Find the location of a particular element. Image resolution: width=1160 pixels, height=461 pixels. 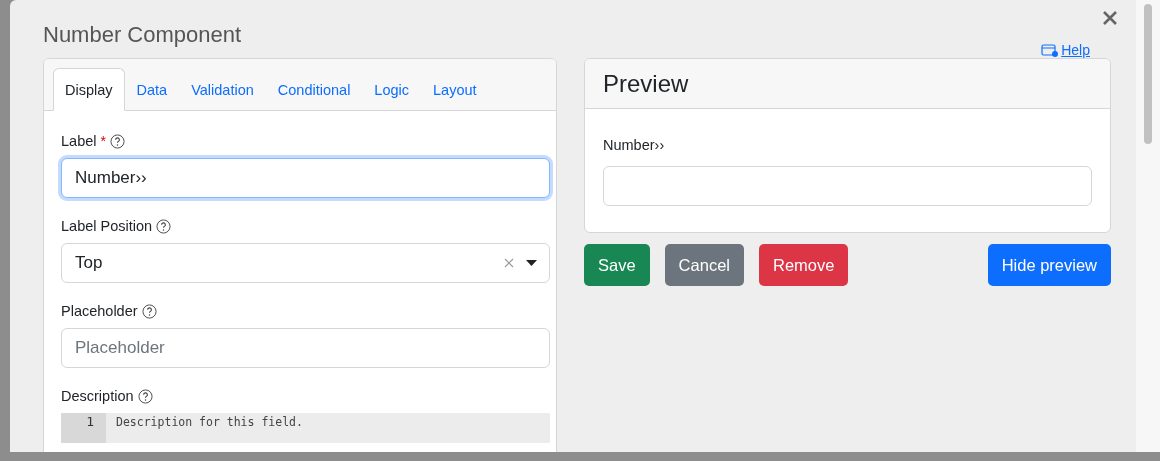

field-label: Label Position is located at coordinates (107, 226).